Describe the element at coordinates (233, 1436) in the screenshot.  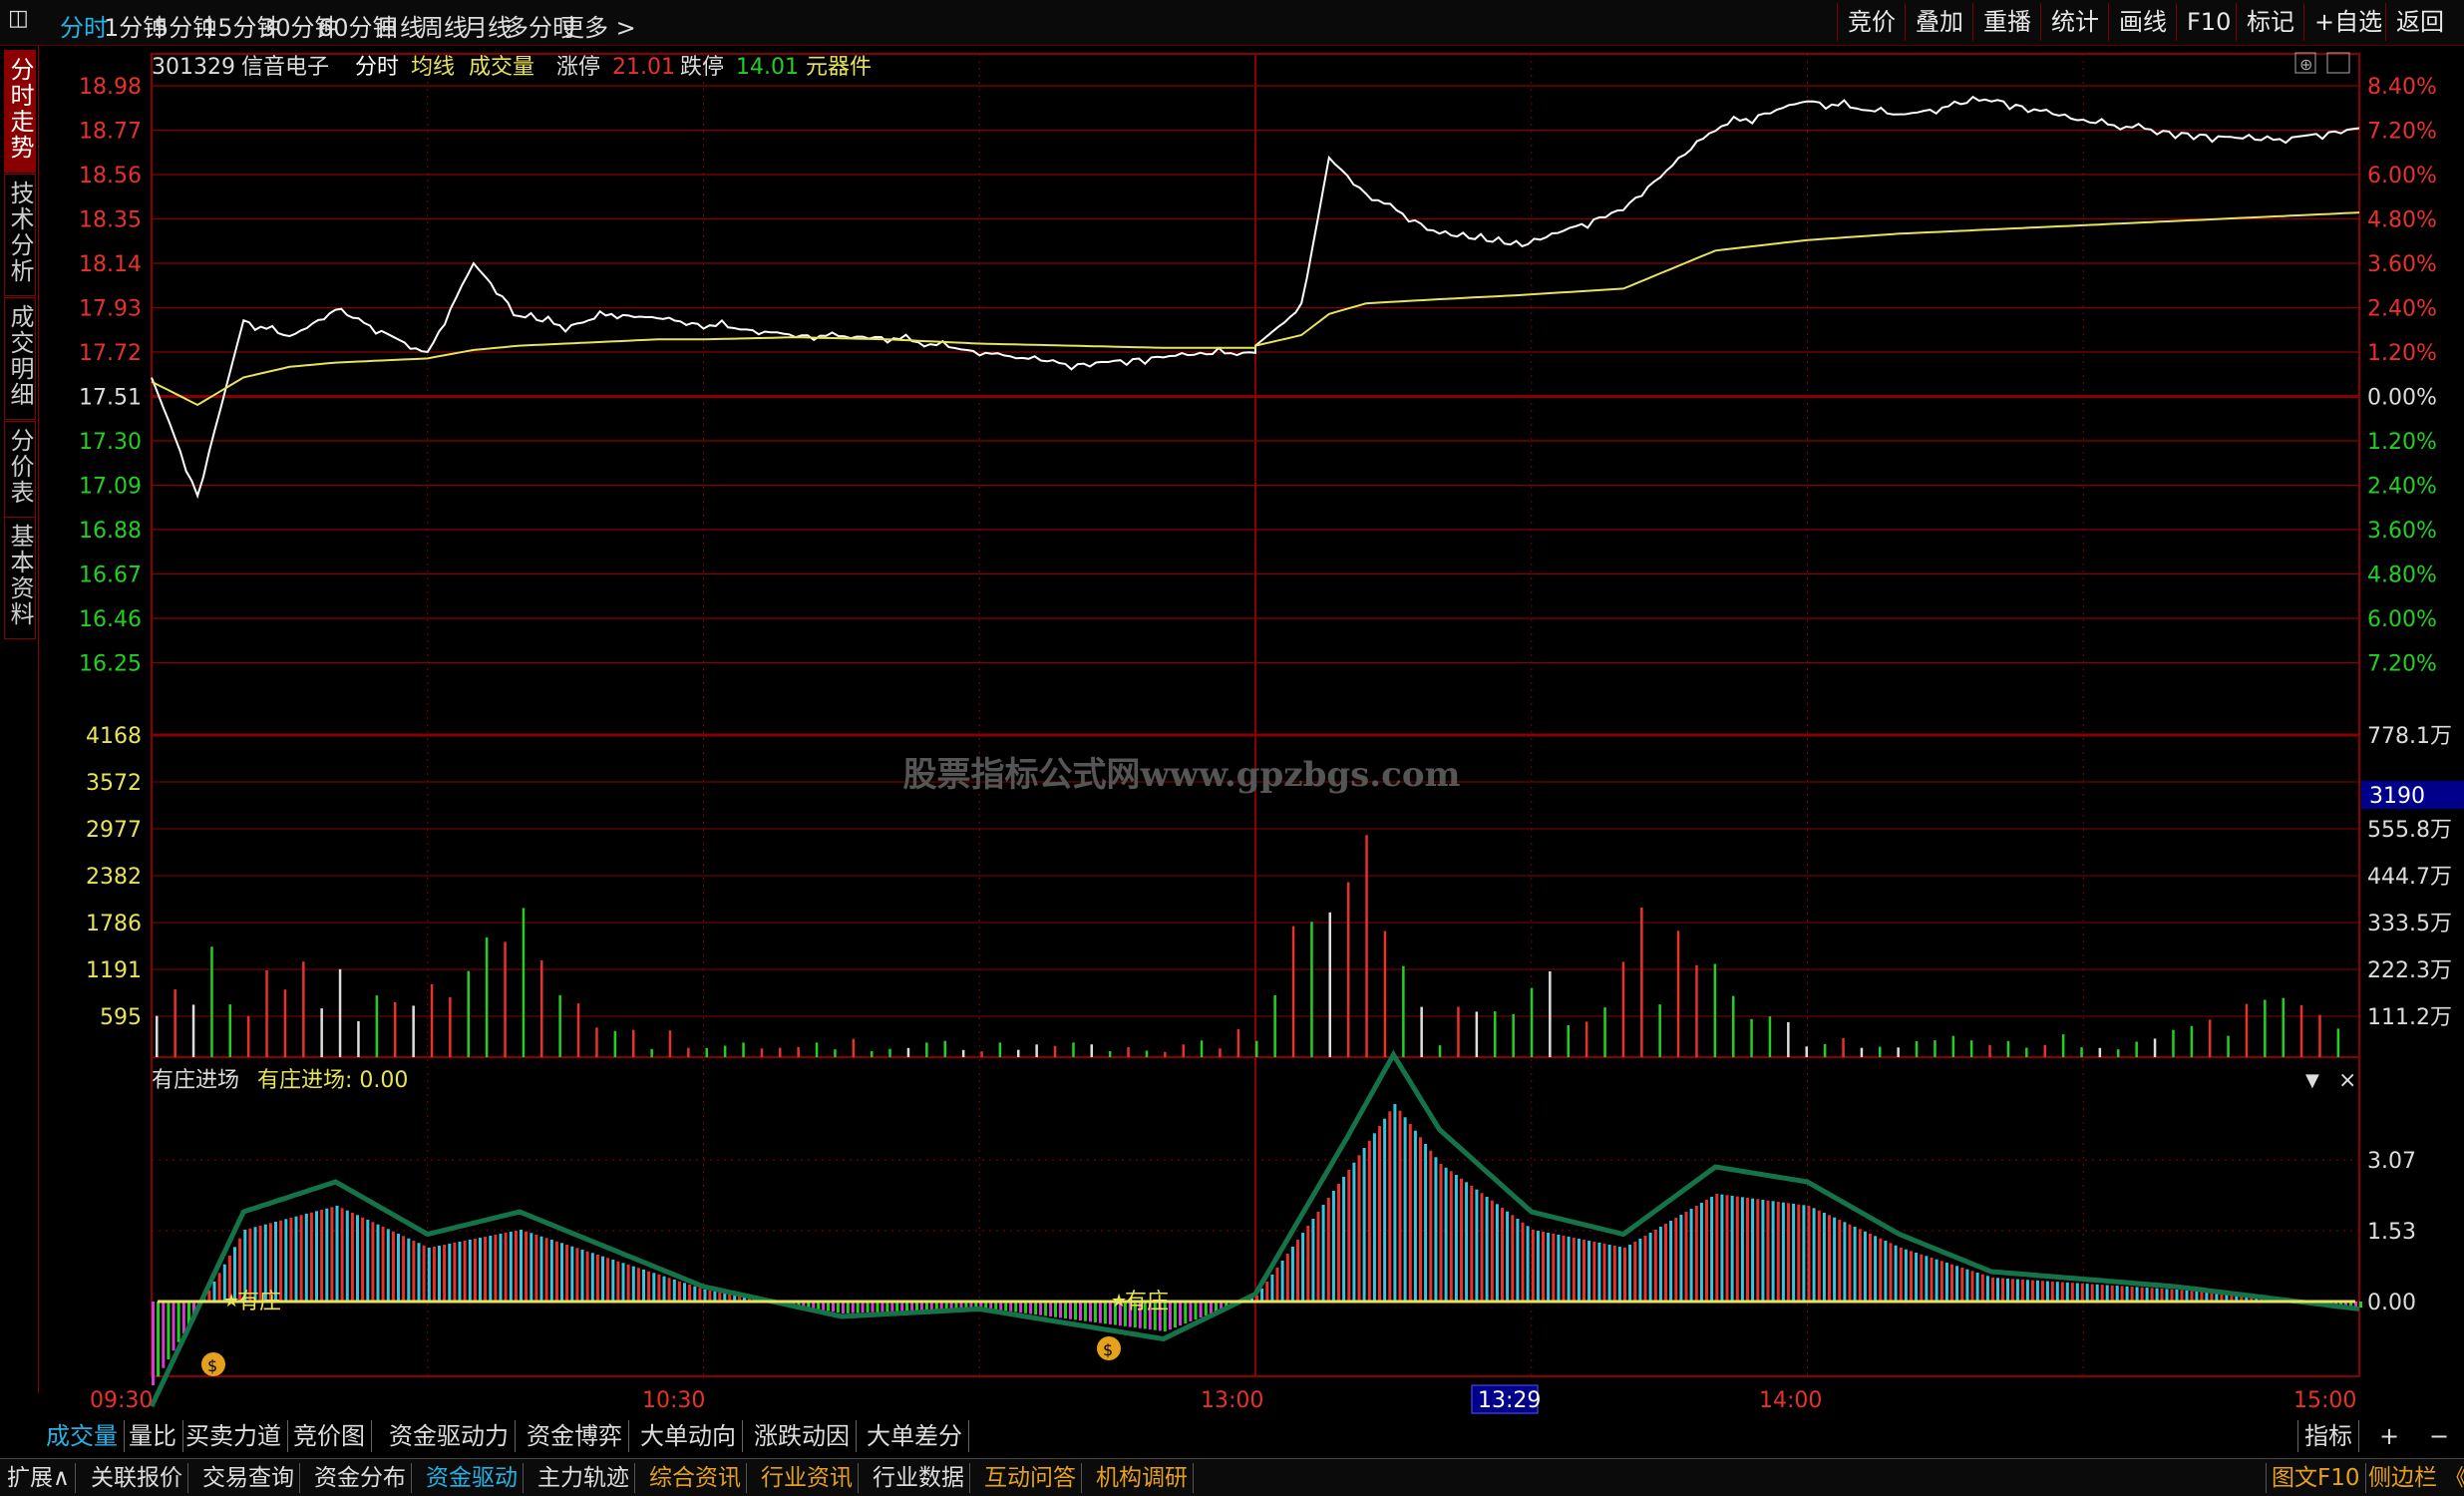
I see `tab-buy-sell-force: 买卖力道` at that location.